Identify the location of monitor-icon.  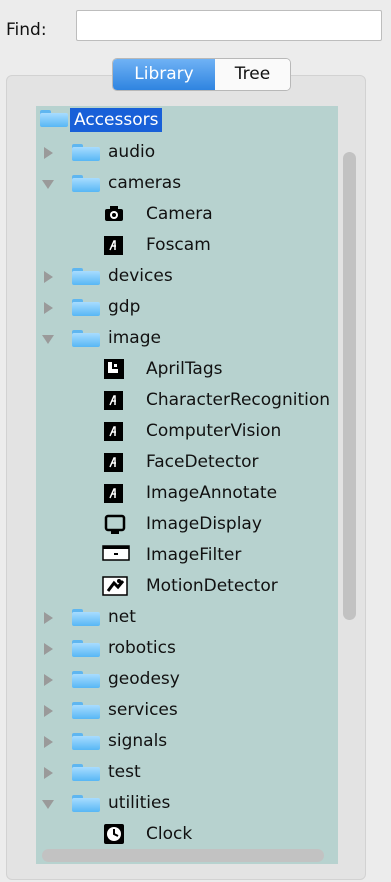
(115, 527).